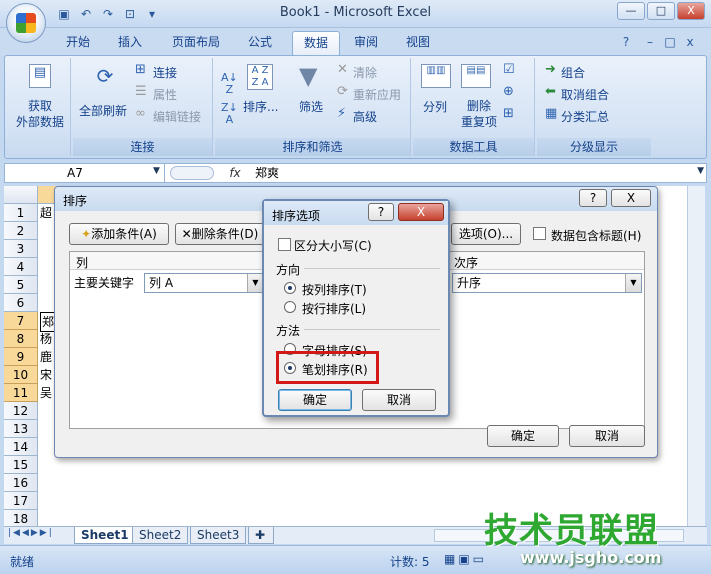 The height and width of the screenshot is (574, 711). What do you see at coordinates (585, 116) in the screenshot?
I see `subtotal-button: 分类汇总` at bounding box center [585, 116].